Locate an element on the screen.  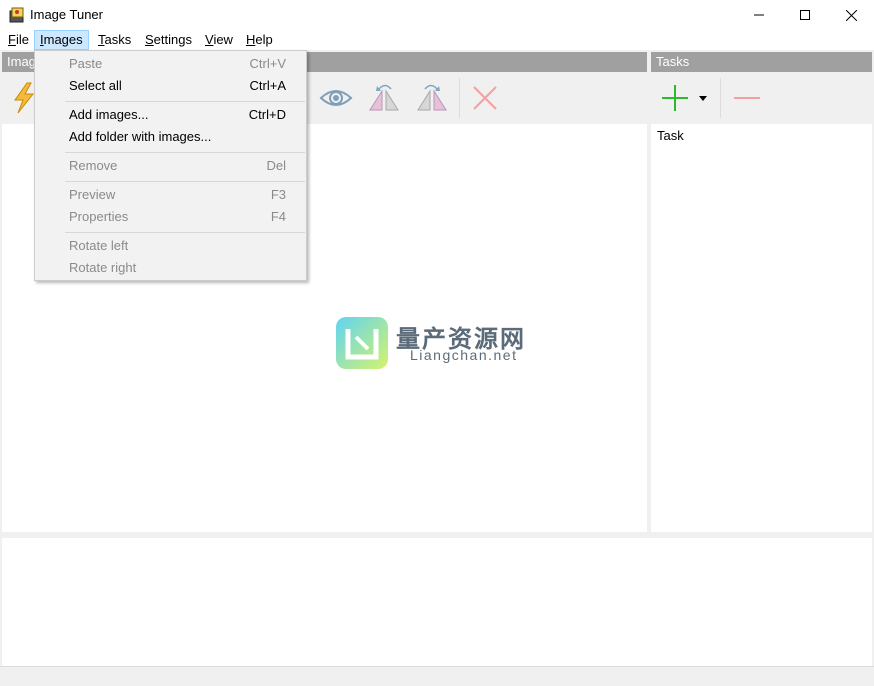
rotate-right-button is located at coordinates (432, 98).